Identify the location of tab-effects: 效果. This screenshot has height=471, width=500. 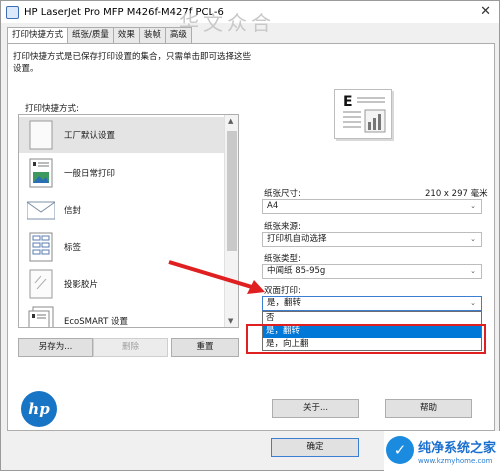
(126, 35).